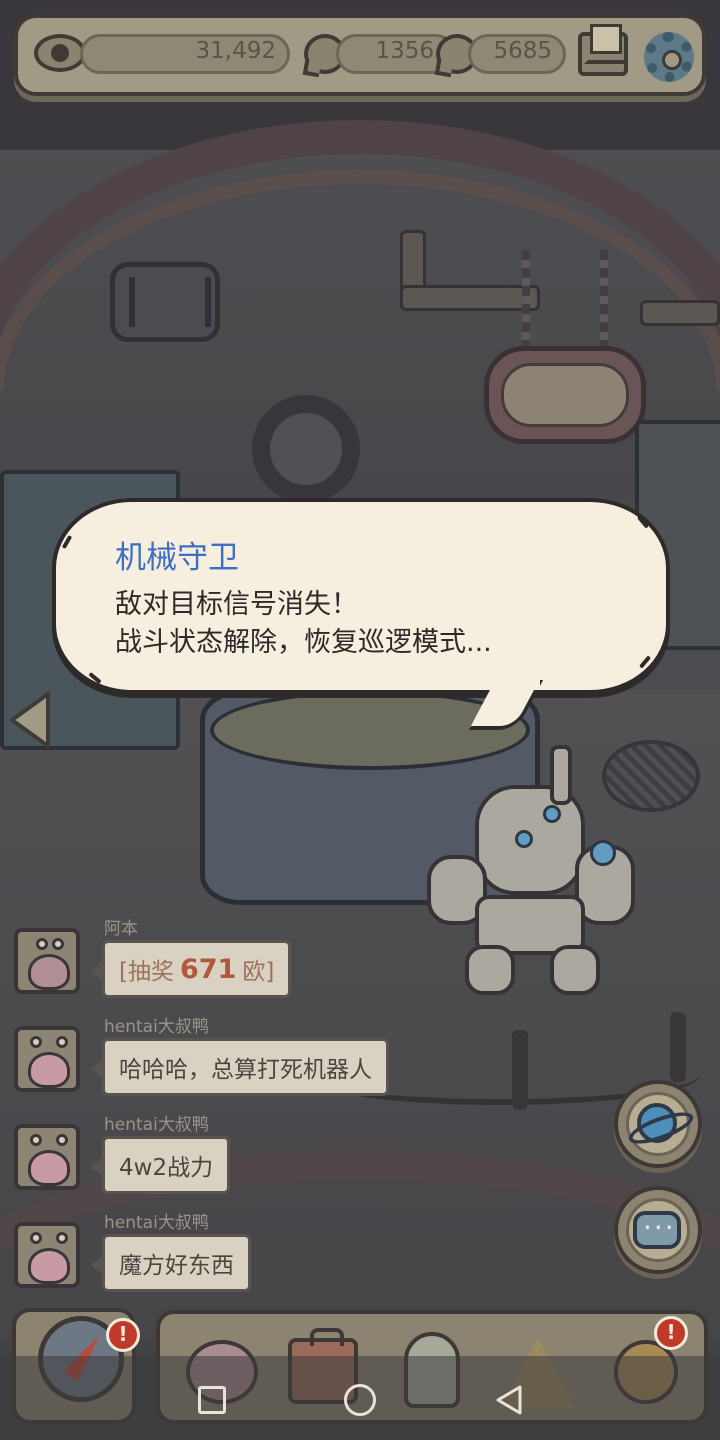  Describe the element at coordinates (171, 1263) in the screenshot. I see `chat-message-box: 魔方好东西` at that location.